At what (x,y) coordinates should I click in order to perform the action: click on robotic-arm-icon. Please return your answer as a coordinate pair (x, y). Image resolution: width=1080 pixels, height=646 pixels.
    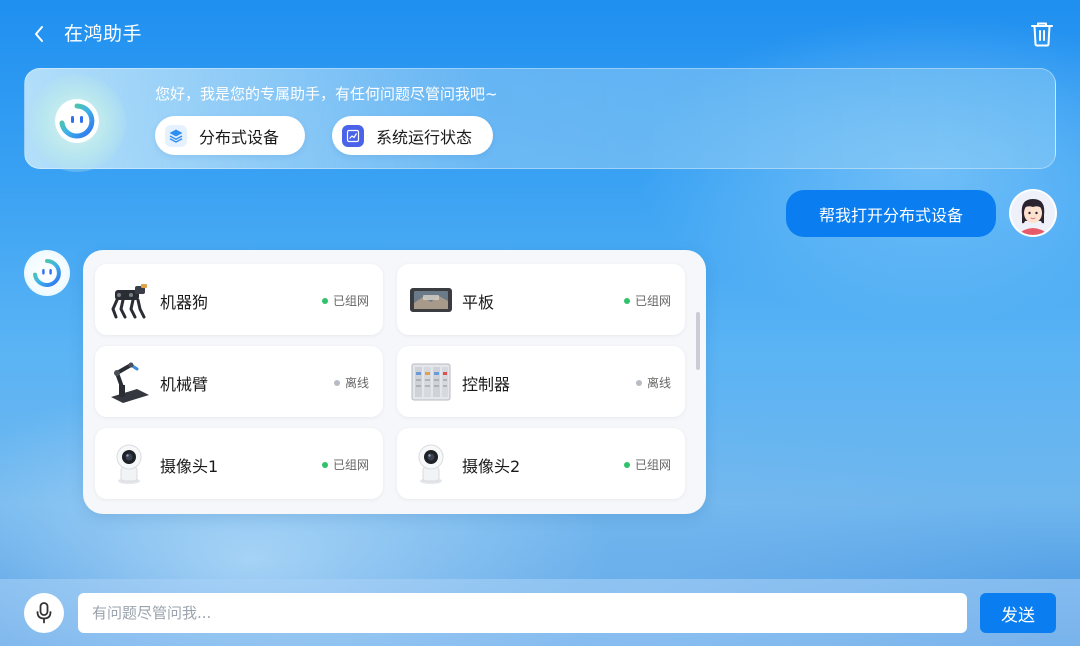
    Looking at the image, I should click on (129, 382).